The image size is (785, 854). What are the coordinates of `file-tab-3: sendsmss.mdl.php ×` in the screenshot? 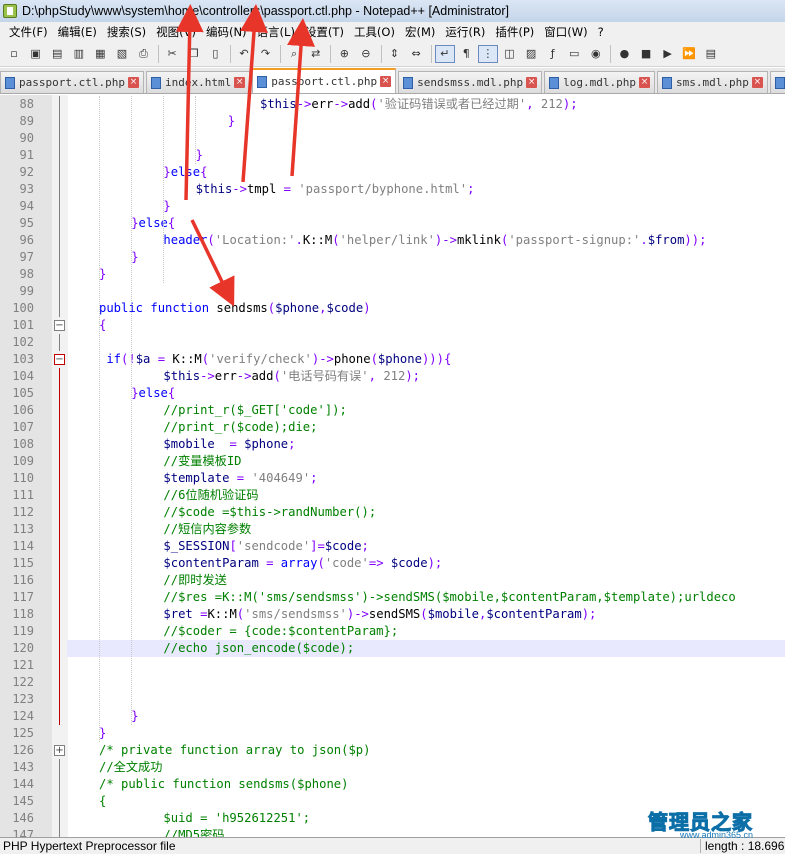 It's located at (470, 82).